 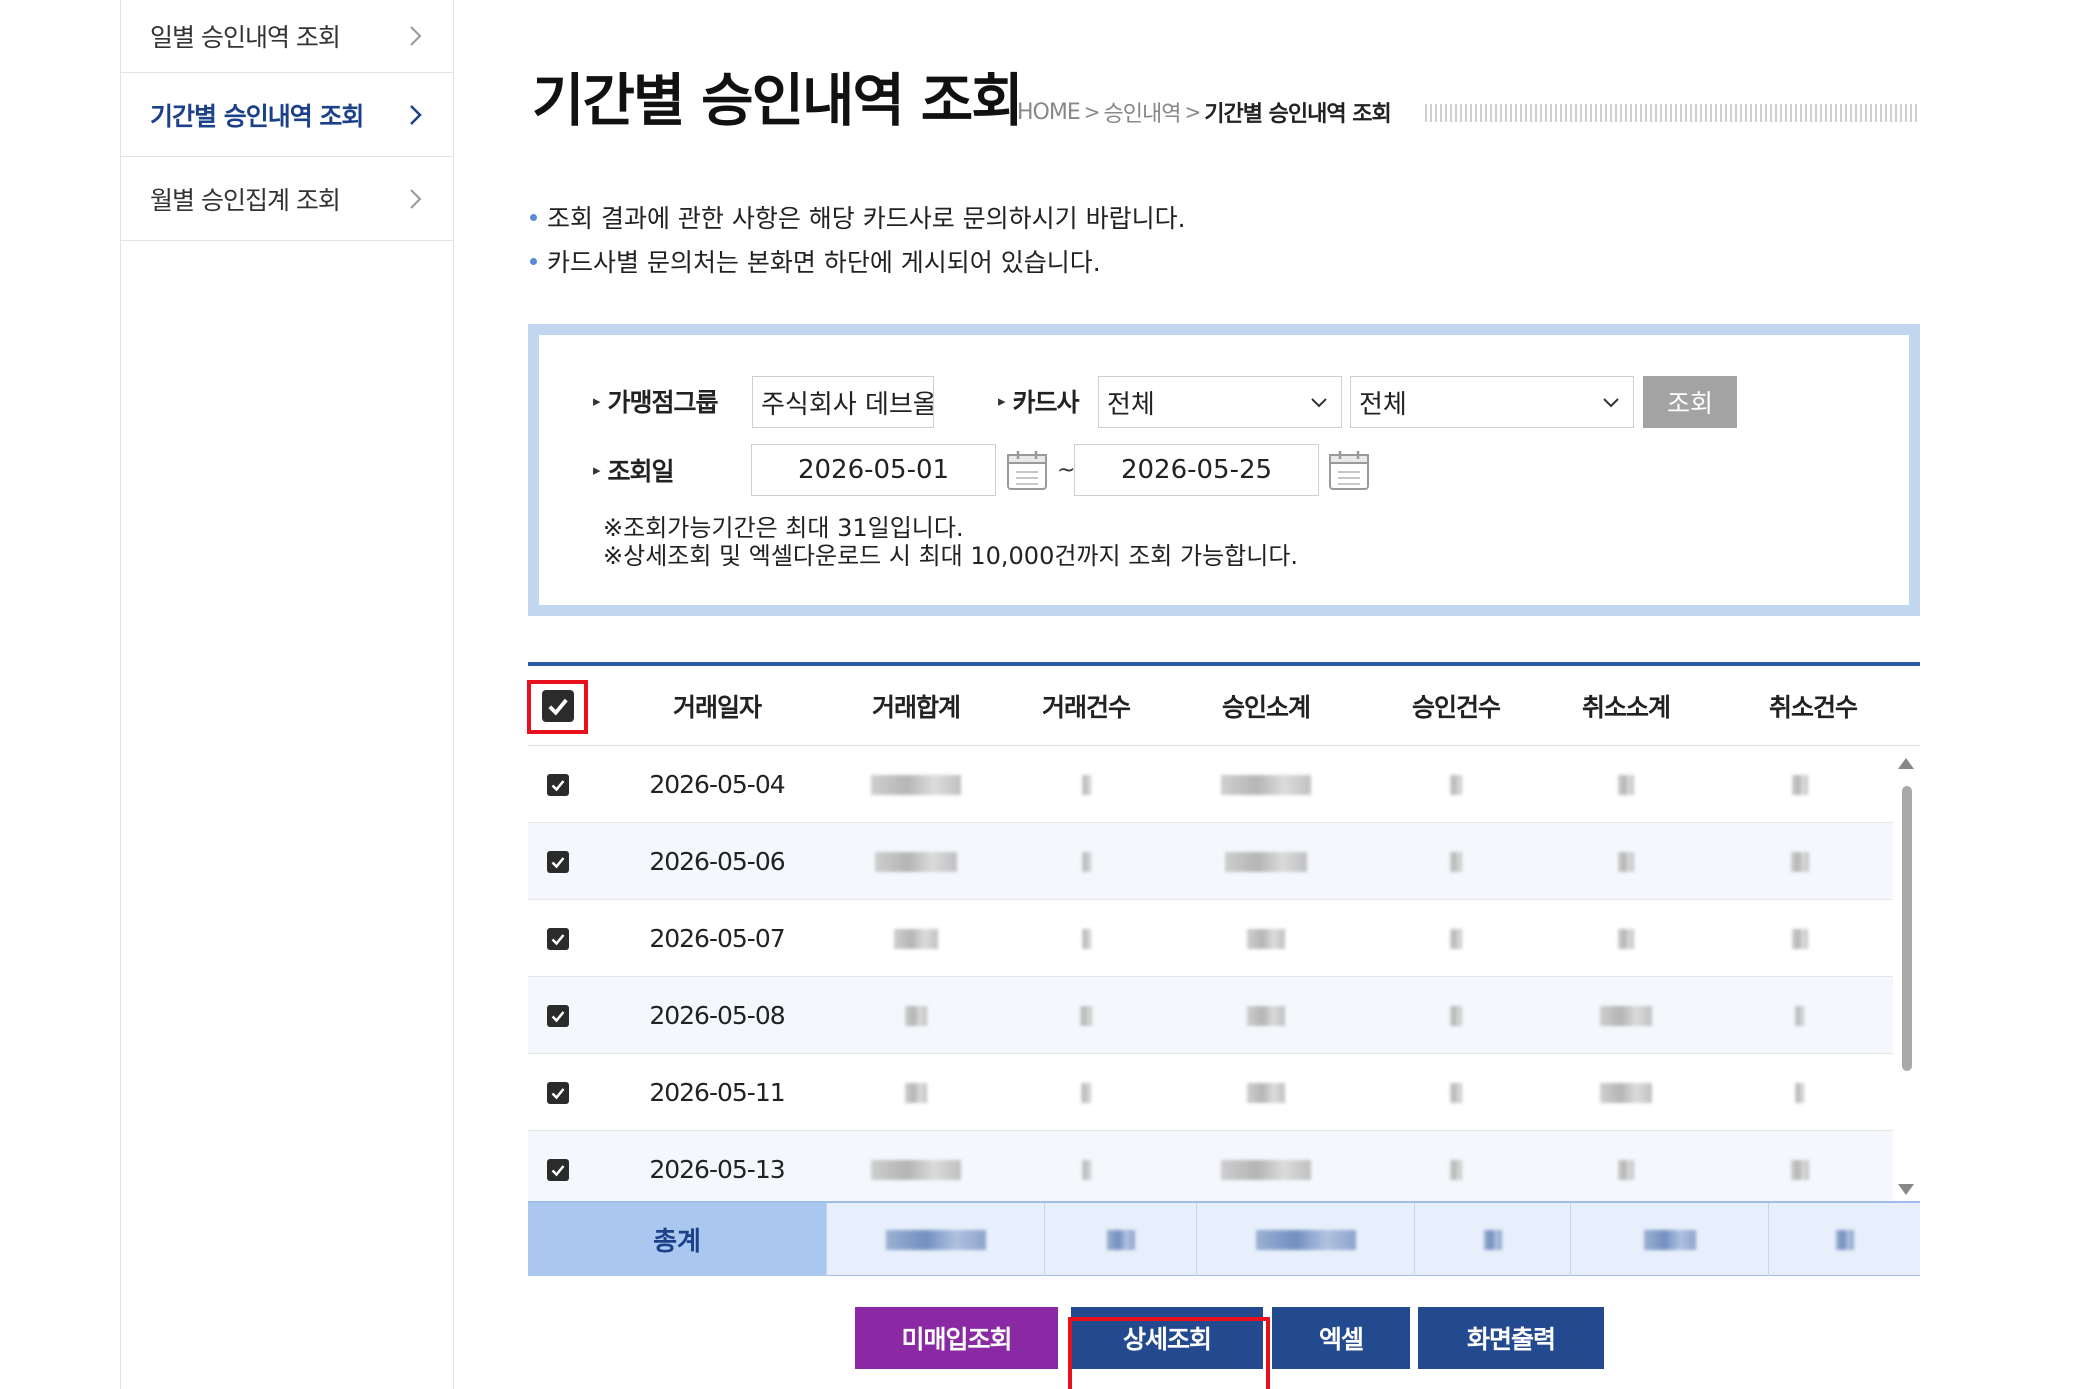 What do you see at coordinates (1813, 706) in the screenshot?
I see `column-header: 취소건수` at bounding box center [1813, 706].